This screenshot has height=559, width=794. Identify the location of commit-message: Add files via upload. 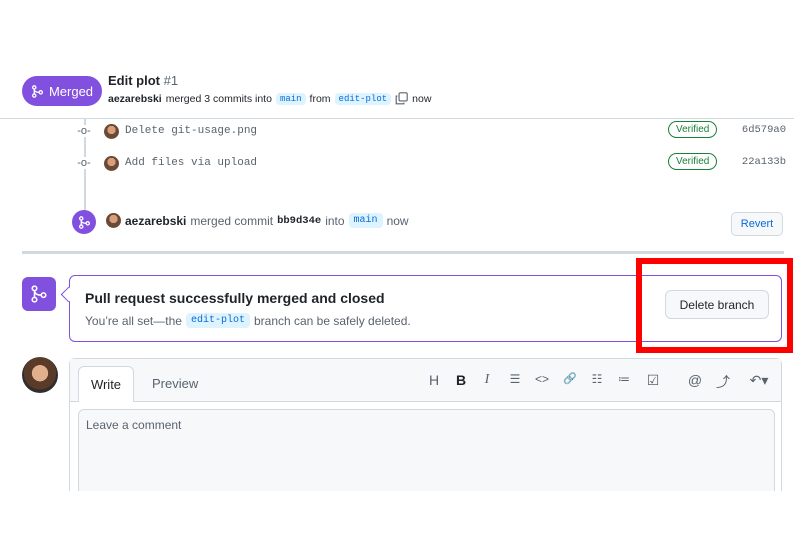
(191, 163).